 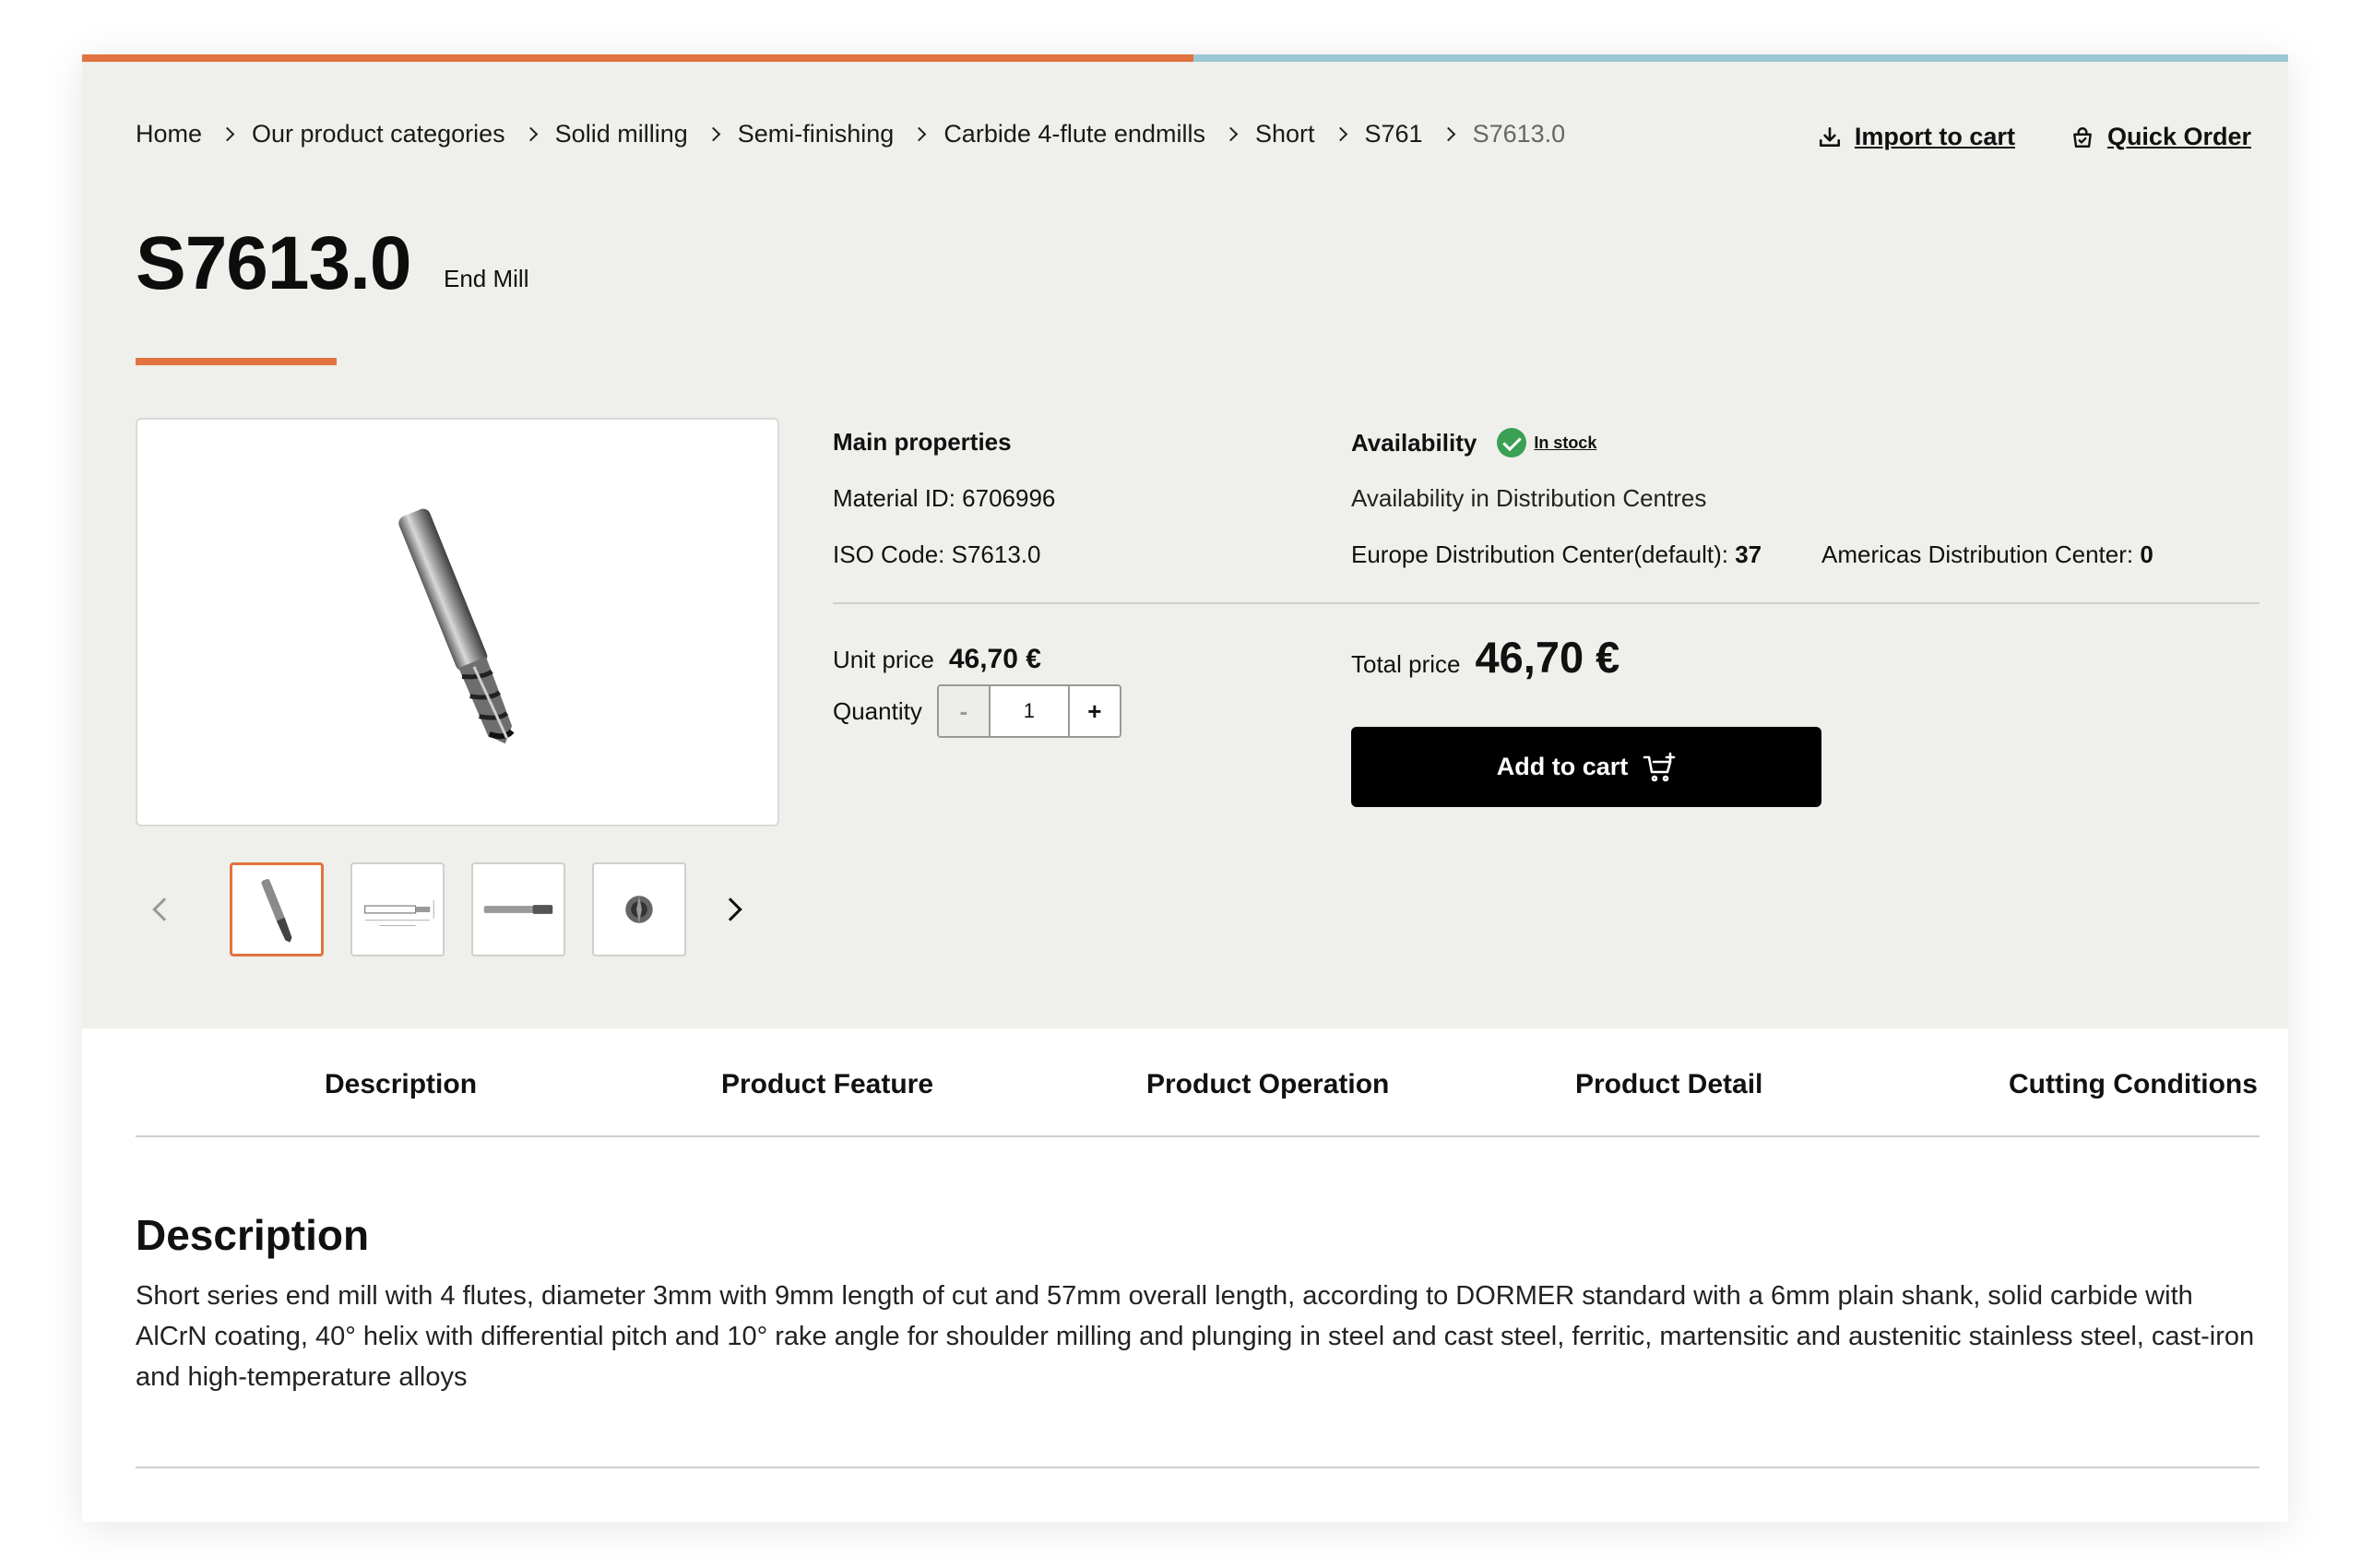 What do you see at coordinates (621, 134) in the screenshot?
I see `breadcrumb-label: Solid milling` at bounding box center [621, 134].